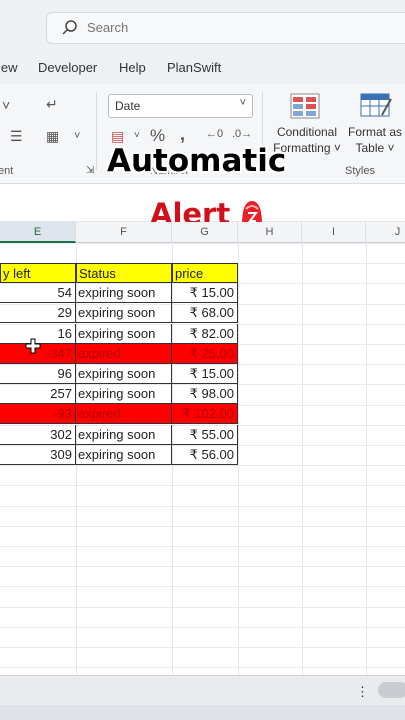  Describe the element at coordinates (33, 346) in the screenshot. I see `cursor-move-icon` at that location.